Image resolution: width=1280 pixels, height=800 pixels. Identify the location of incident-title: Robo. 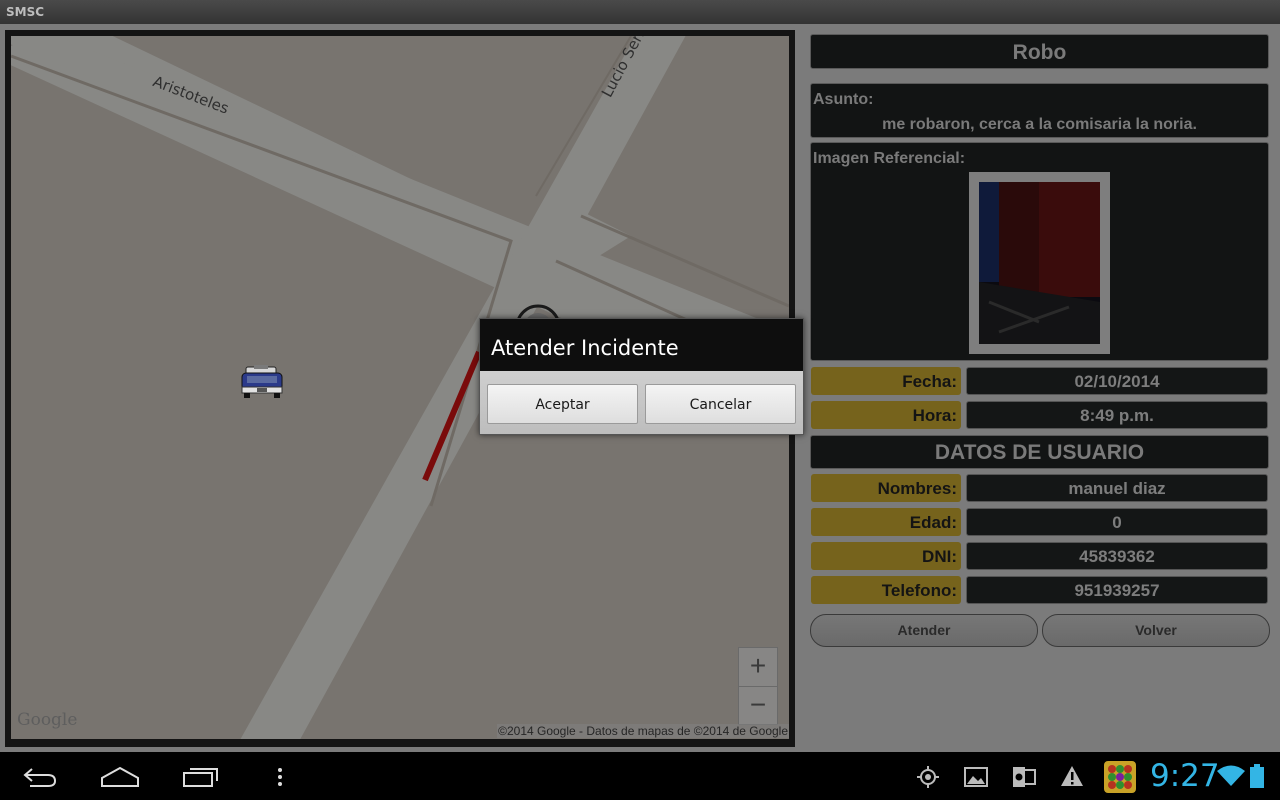
(1039, 52).